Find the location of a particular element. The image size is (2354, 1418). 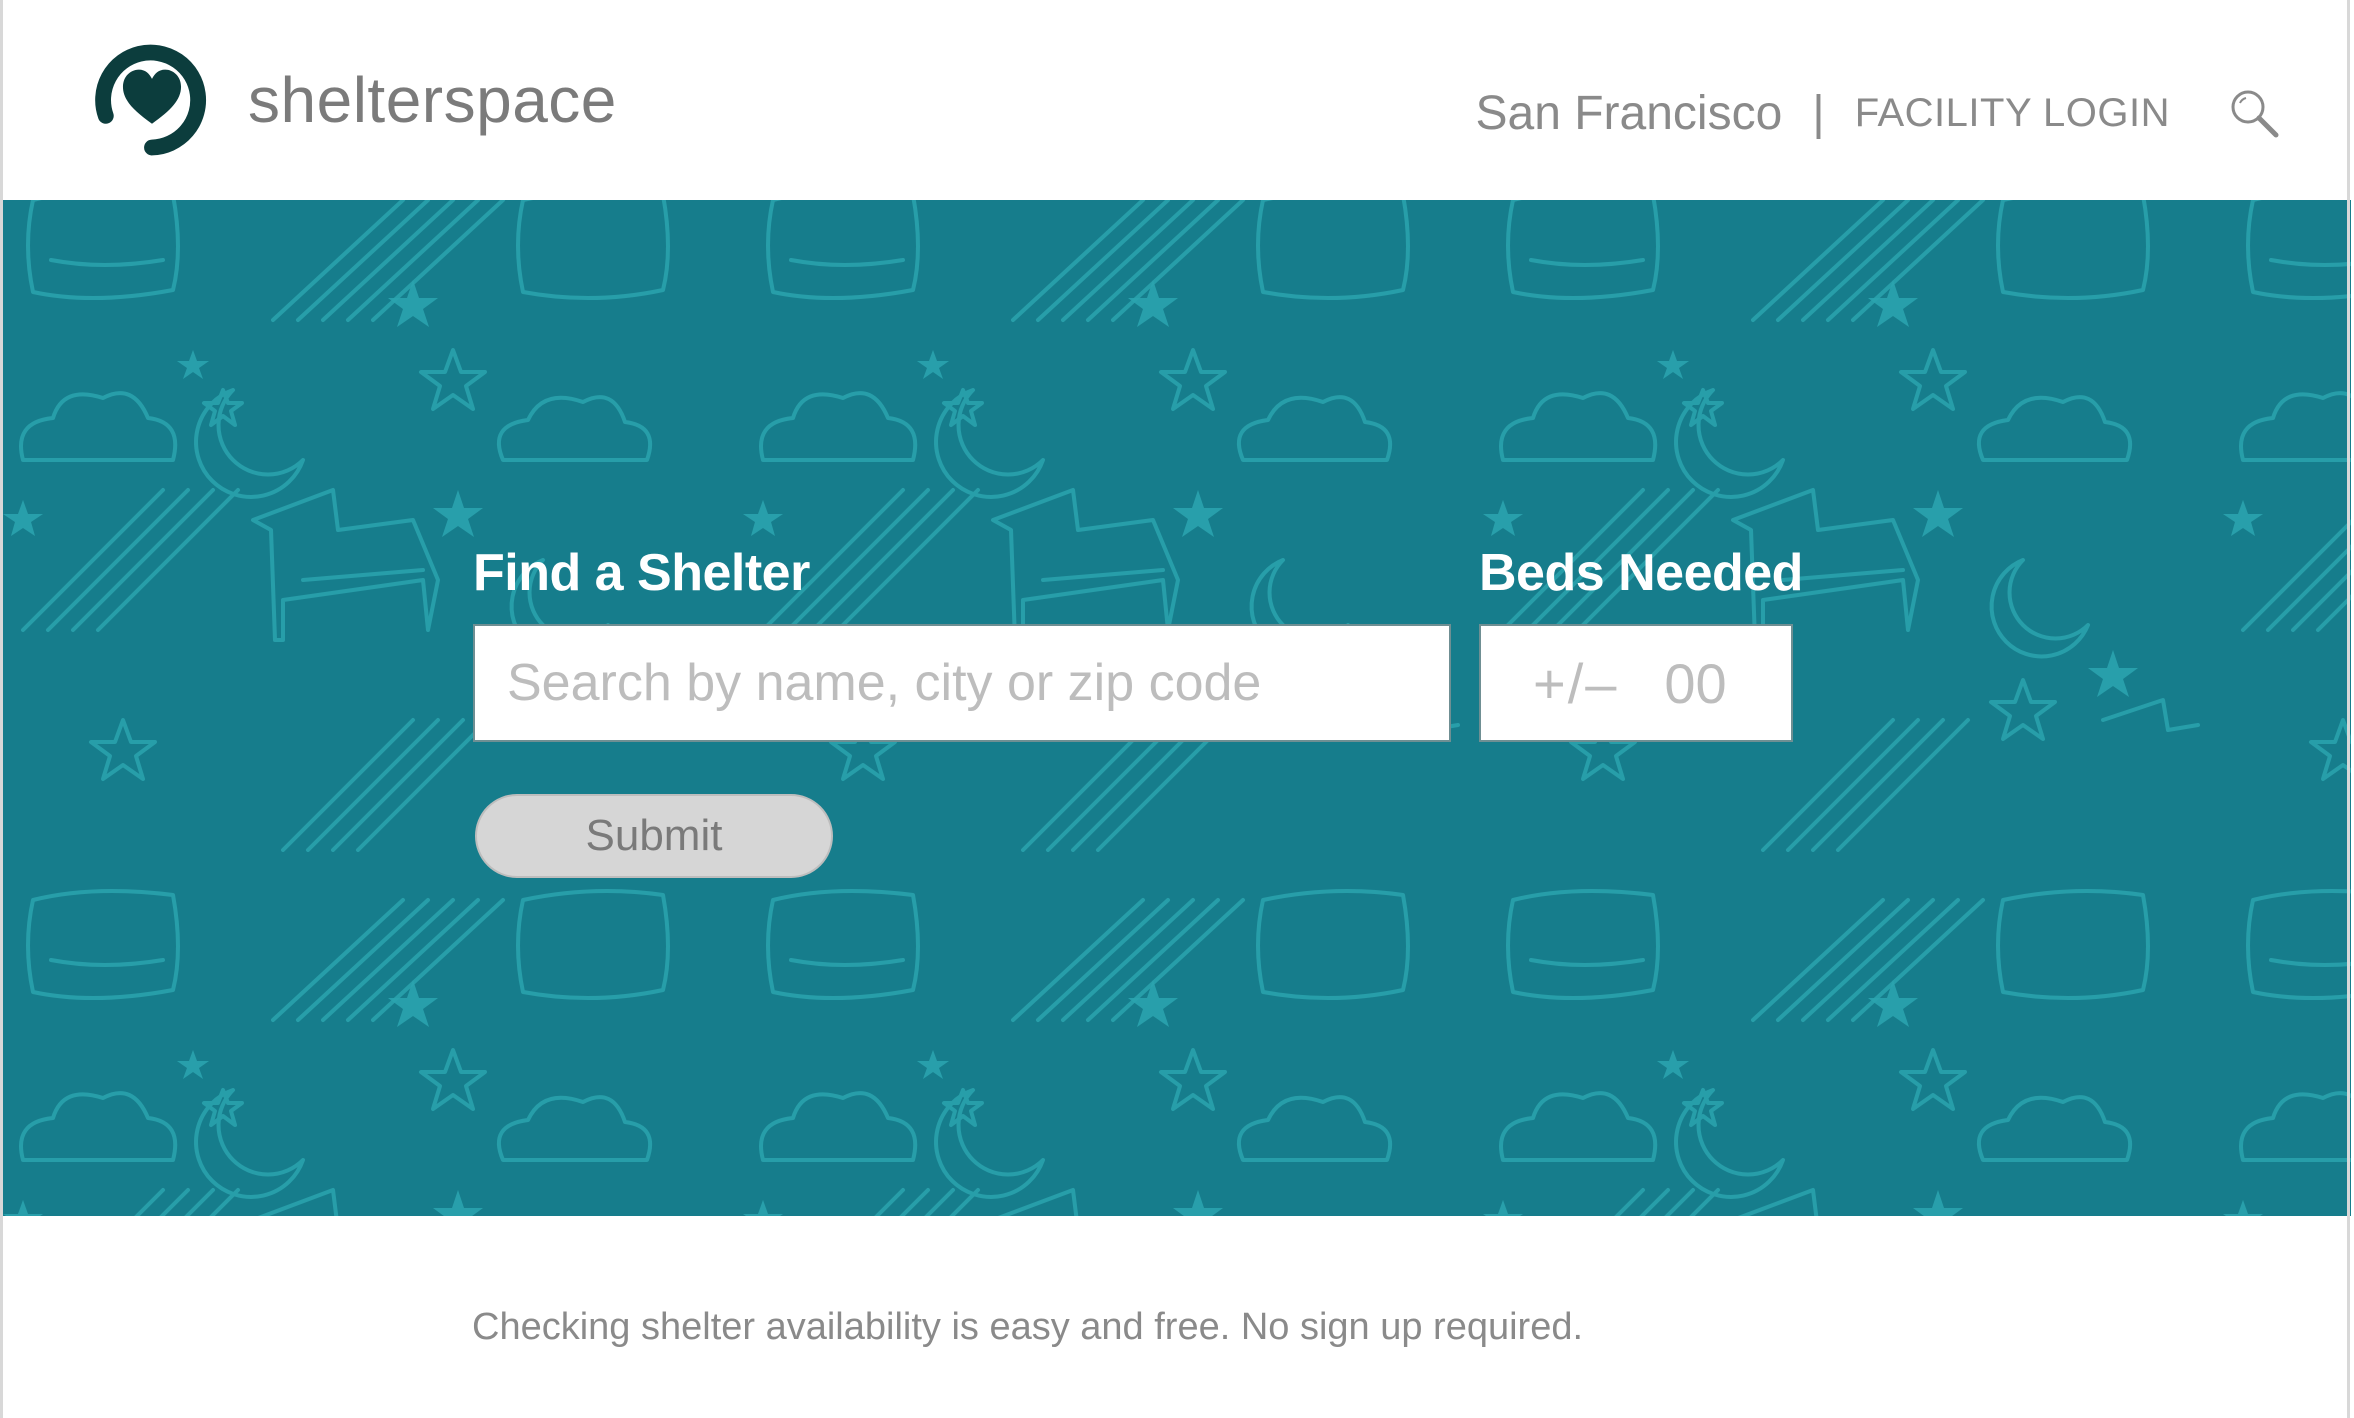

top-nav: San Francisco | FACILITY LOGIN is located at coordinates (1878, 113).